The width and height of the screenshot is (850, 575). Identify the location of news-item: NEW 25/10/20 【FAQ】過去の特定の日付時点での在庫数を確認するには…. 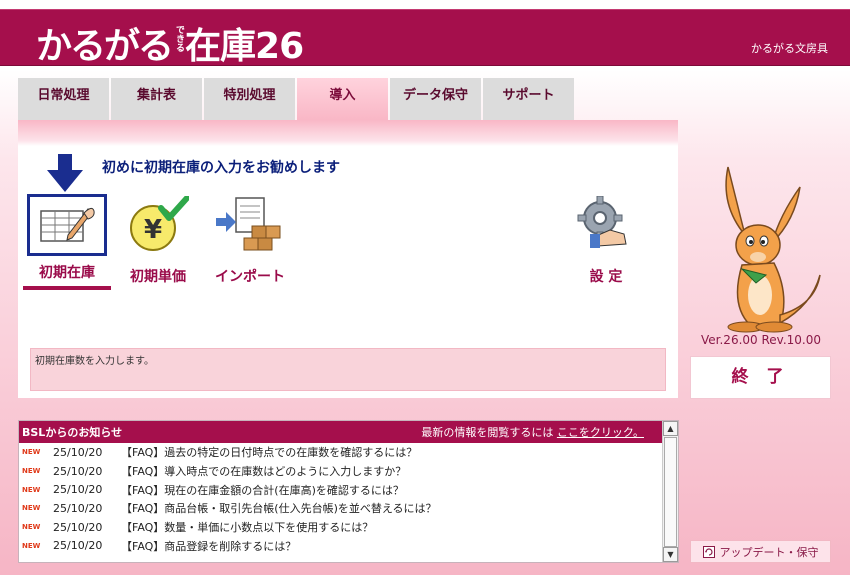
(348, 452).